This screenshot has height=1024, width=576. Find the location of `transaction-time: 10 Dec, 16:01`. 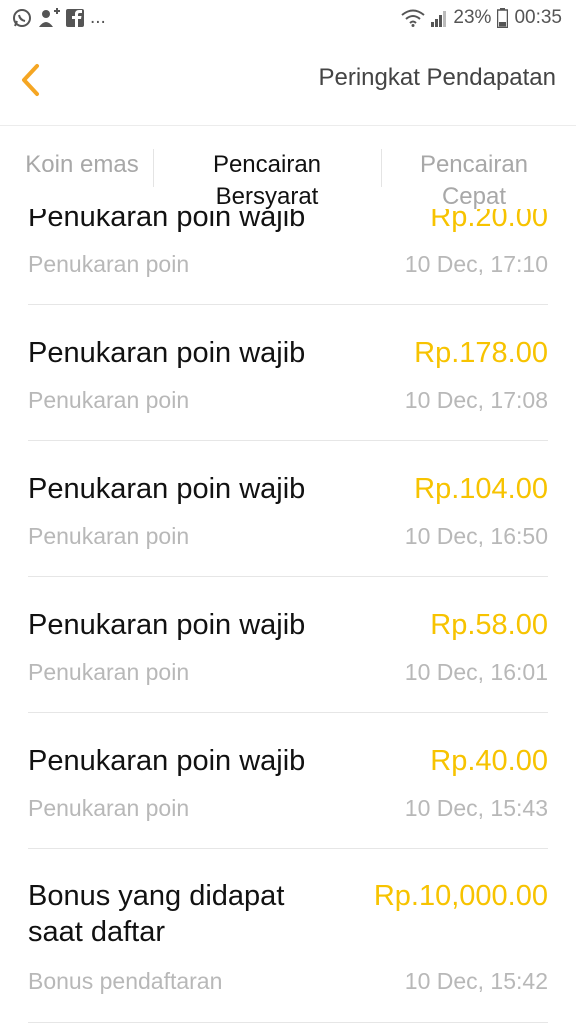

transaction-time: 10 Dec, 16:01 is located at coordinates (476, 672).